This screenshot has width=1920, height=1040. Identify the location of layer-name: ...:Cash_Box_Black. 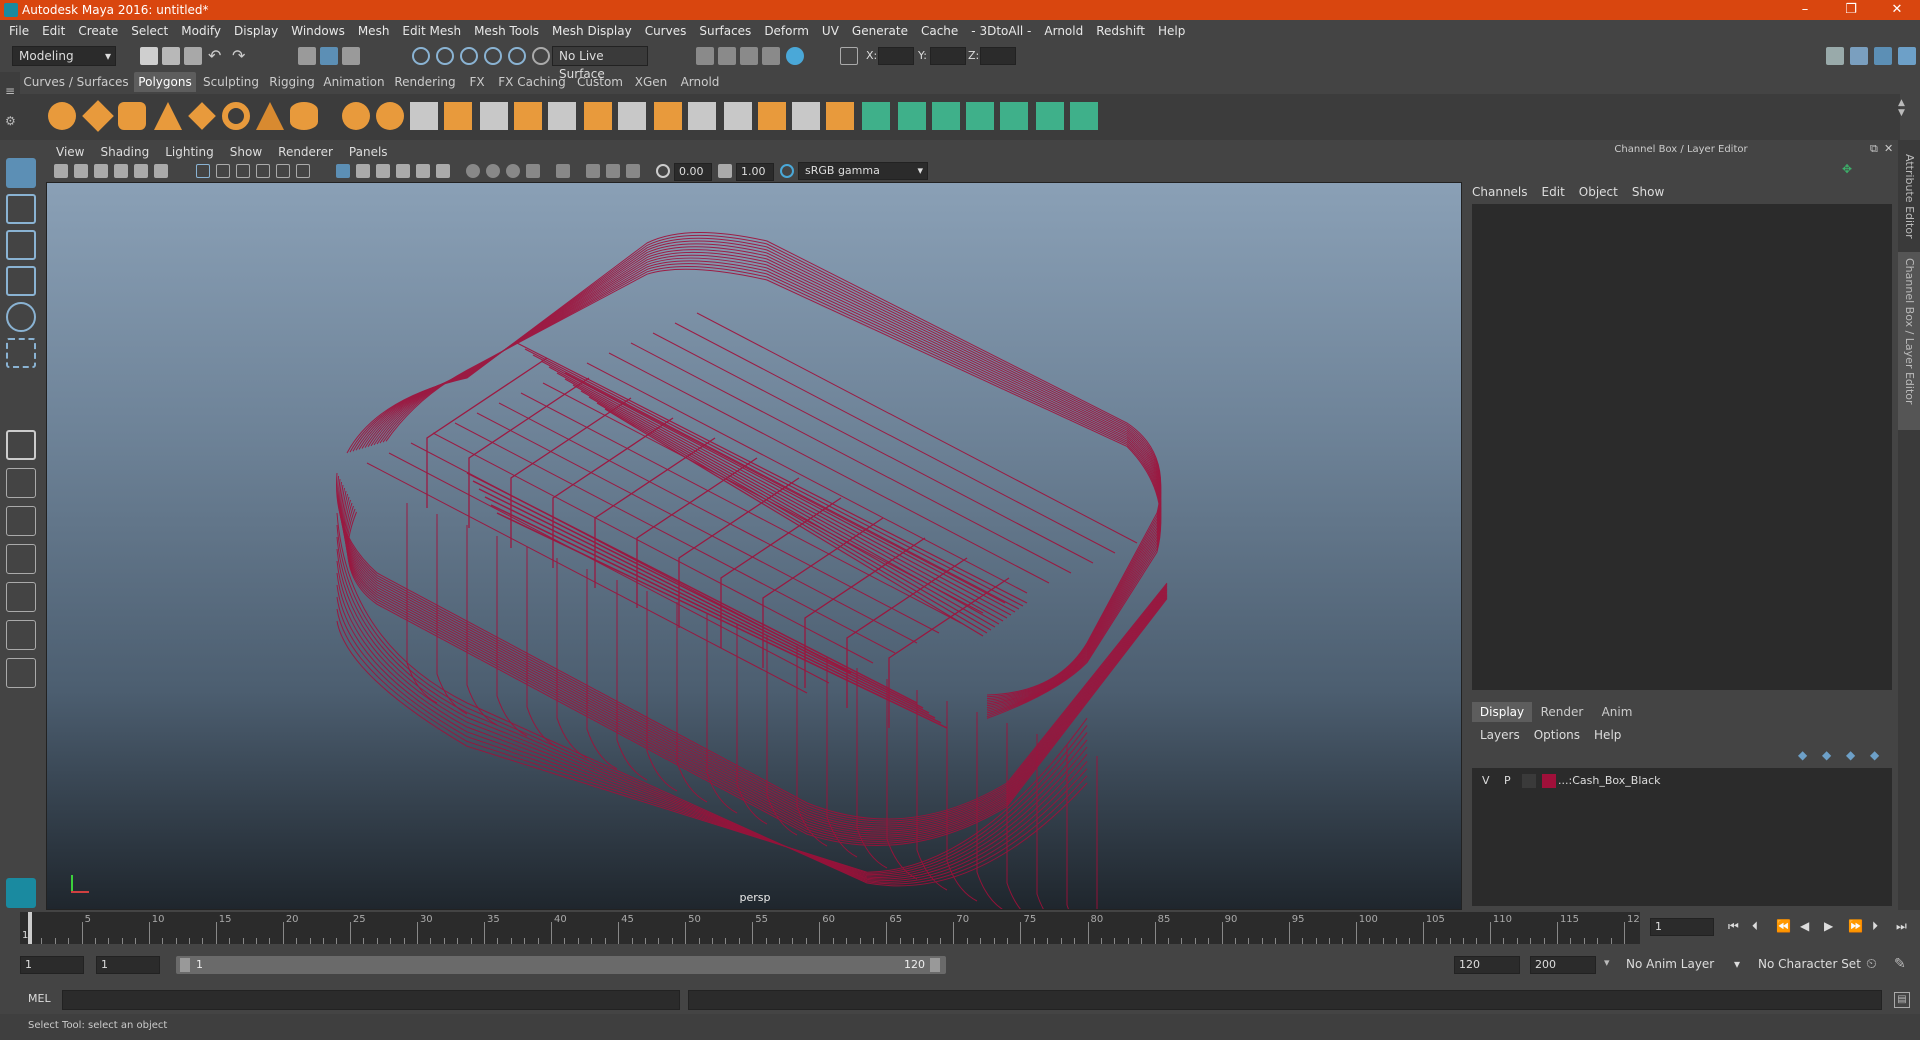
(1609, 780).